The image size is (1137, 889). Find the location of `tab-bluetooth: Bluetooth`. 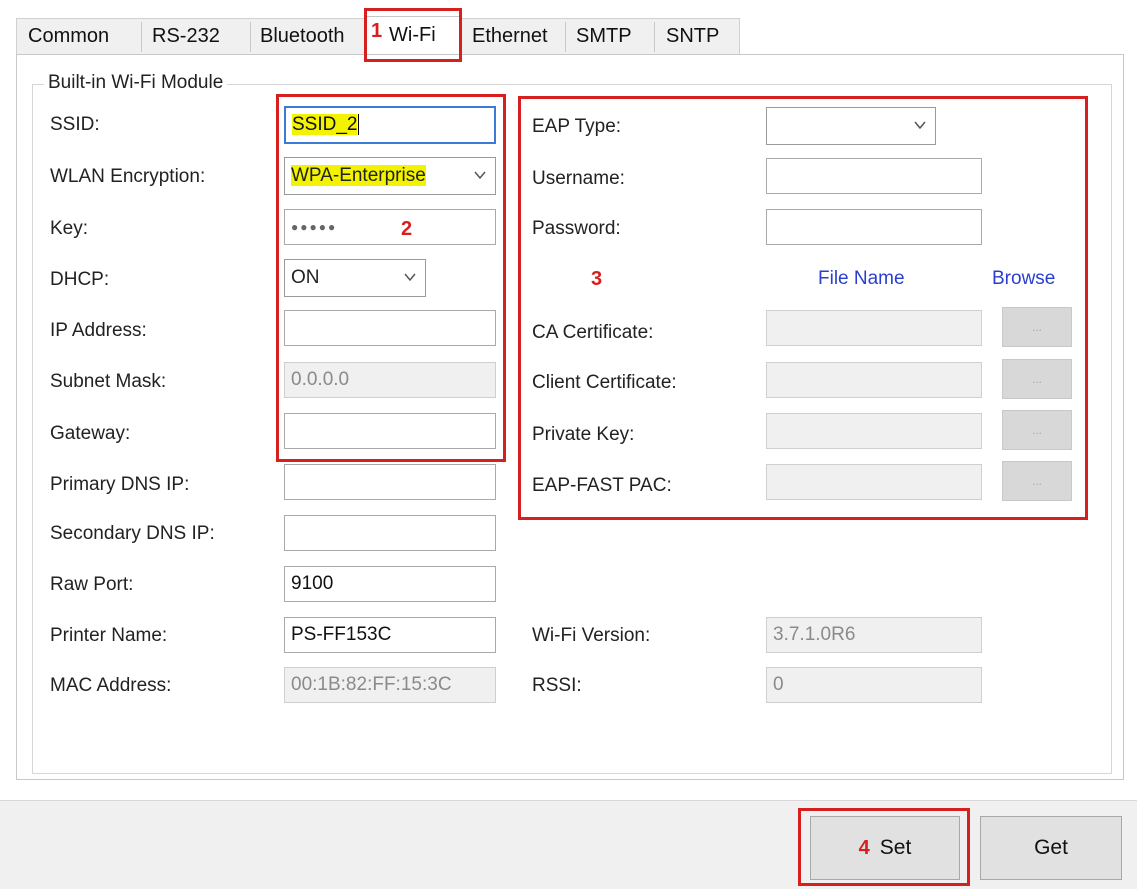

tab-bluetooth: Bluetooth is located at coordinates (302, 37).